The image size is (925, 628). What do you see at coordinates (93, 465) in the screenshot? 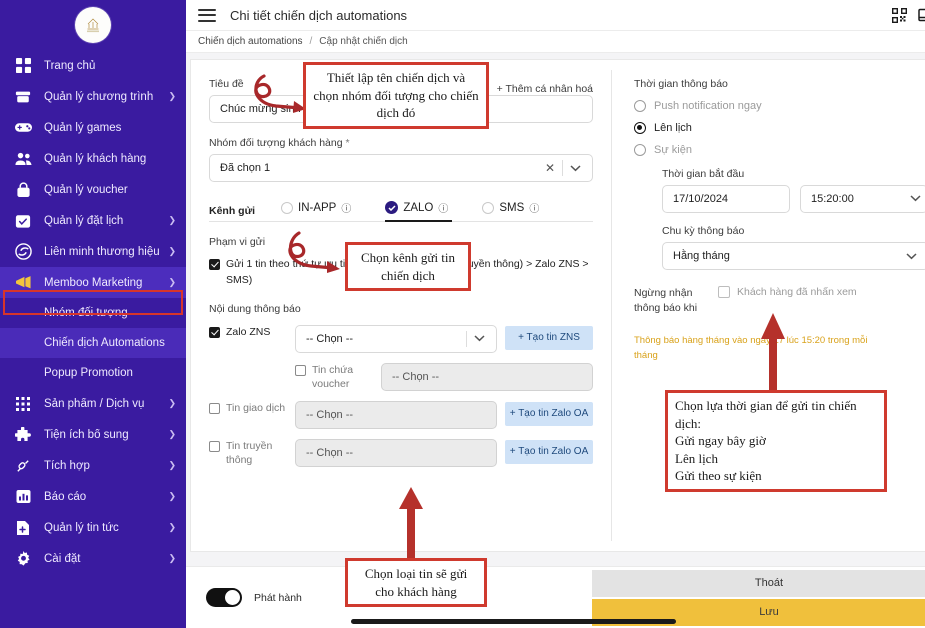
I see `sidebar-item-tich-hop: Tích hợp ❯` at bounding box center [93, 465].